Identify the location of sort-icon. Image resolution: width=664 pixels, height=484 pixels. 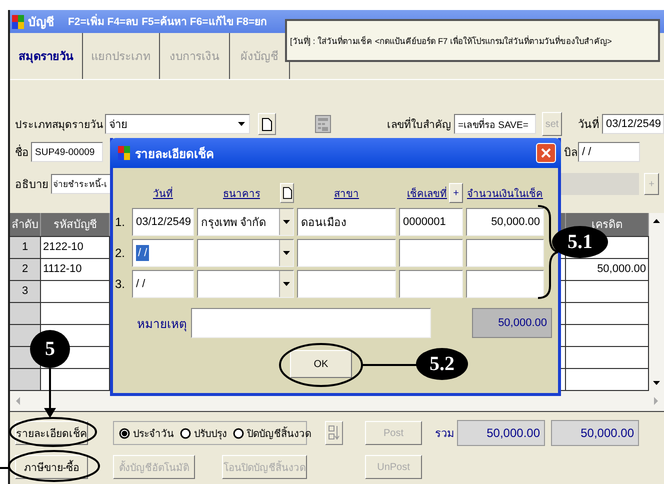
(334, 433).